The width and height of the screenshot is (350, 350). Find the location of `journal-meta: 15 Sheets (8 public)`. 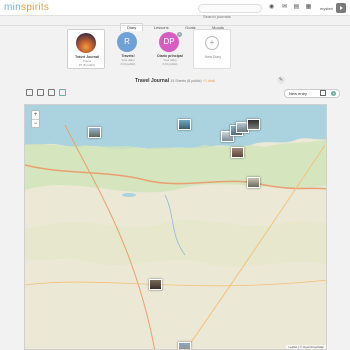

journal-meta: 15 Sheets (8 public) is located at coordinates (186, 81).